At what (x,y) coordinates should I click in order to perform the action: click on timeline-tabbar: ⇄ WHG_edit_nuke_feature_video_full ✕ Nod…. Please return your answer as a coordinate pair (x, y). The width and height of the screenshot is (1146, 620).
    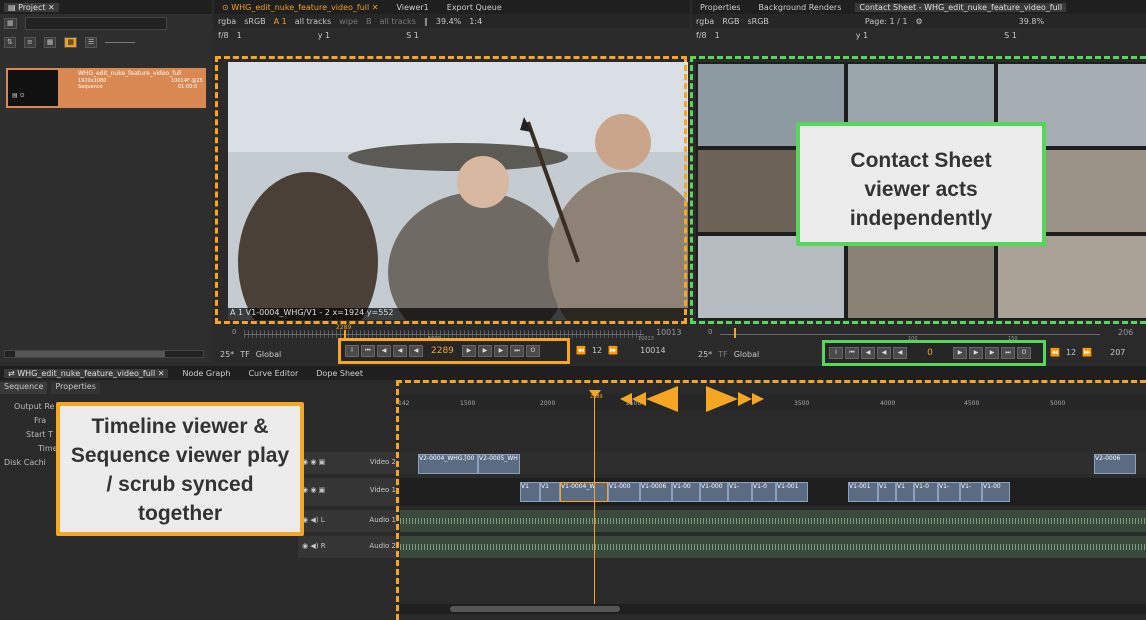
    Looking at the image, I should click on (573, 373).